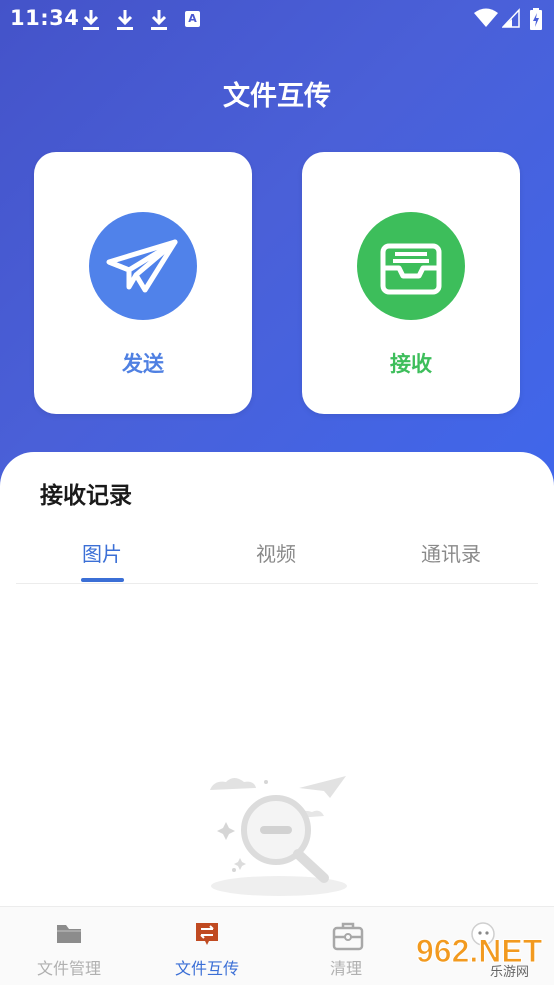 The image size is (554, 985). I want to click on nav-item-clean: 清理, so click(346, 946).